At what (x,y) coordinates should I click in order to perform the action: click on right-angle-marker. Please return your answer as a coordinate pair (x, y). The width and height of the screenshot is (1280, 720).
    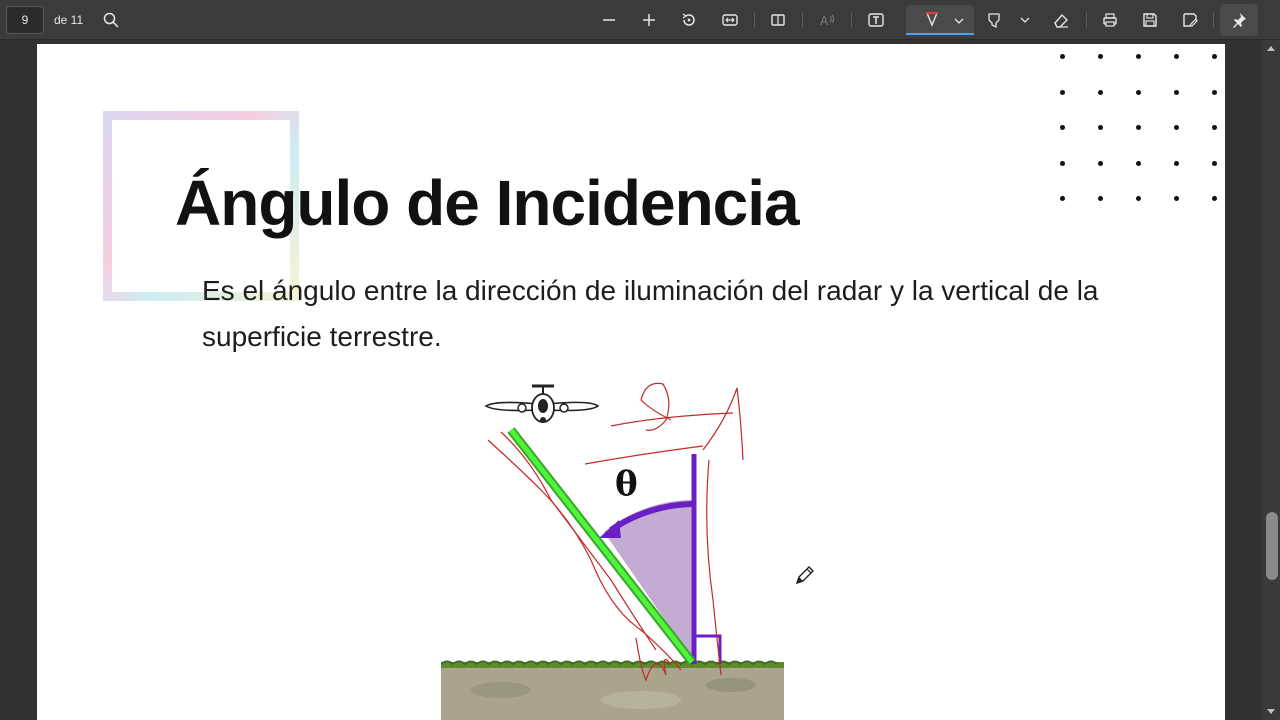
    Looking at the image, I should click on (708, 649).